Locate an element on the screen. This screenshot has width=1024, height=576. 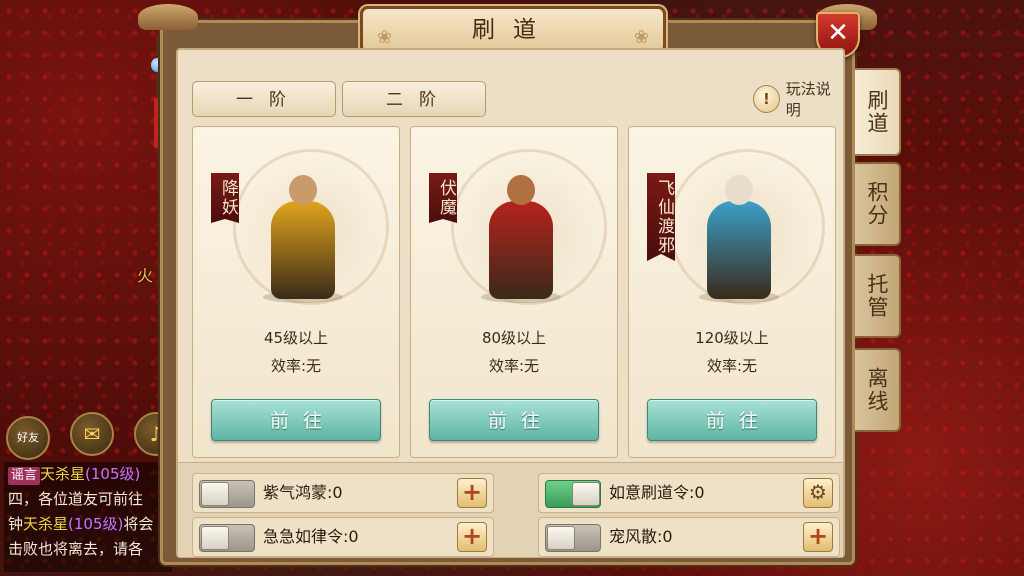
chat-line: 钟天杀星(105级)将会 is located at coordinates (90, 524).